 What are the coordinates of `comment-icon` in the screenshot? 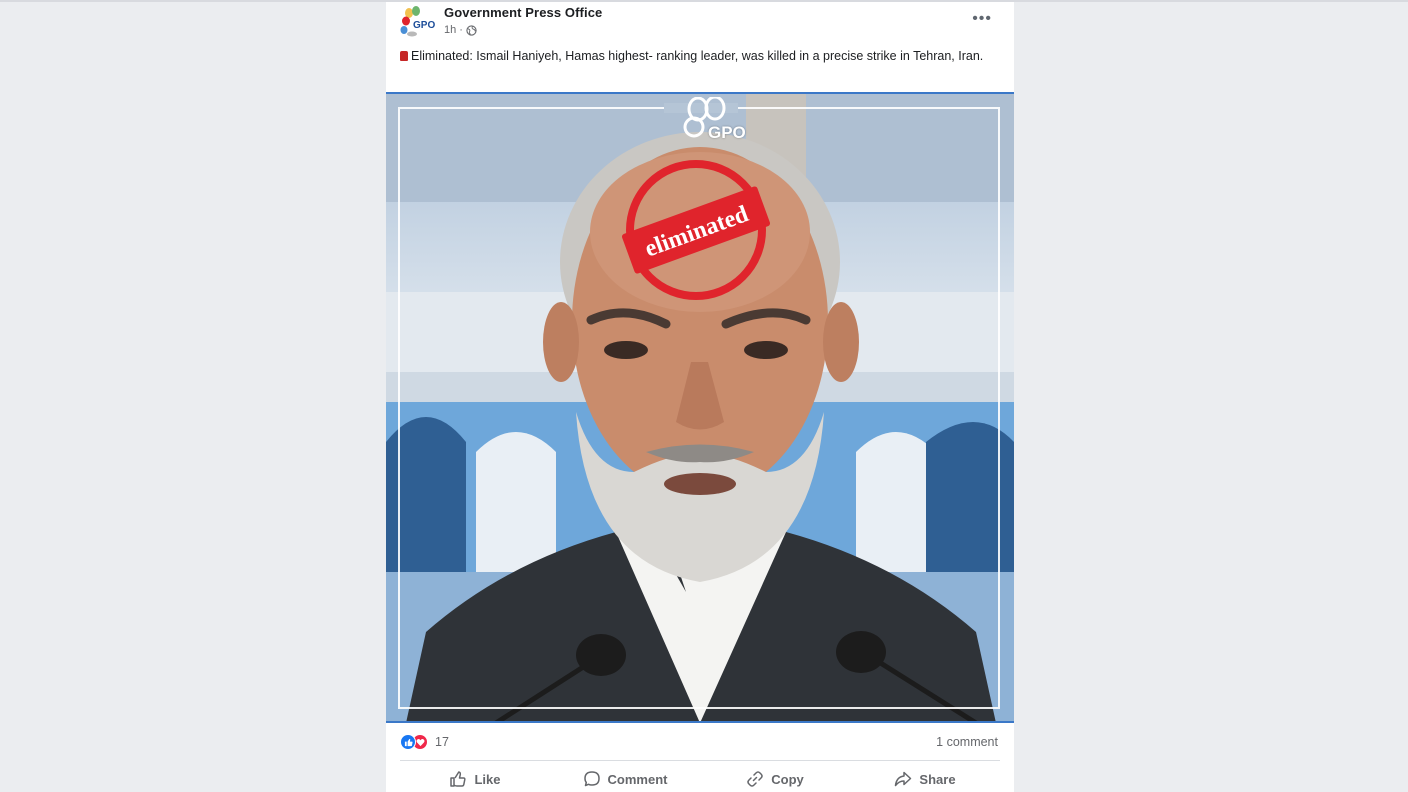 It's located at (591, 779).